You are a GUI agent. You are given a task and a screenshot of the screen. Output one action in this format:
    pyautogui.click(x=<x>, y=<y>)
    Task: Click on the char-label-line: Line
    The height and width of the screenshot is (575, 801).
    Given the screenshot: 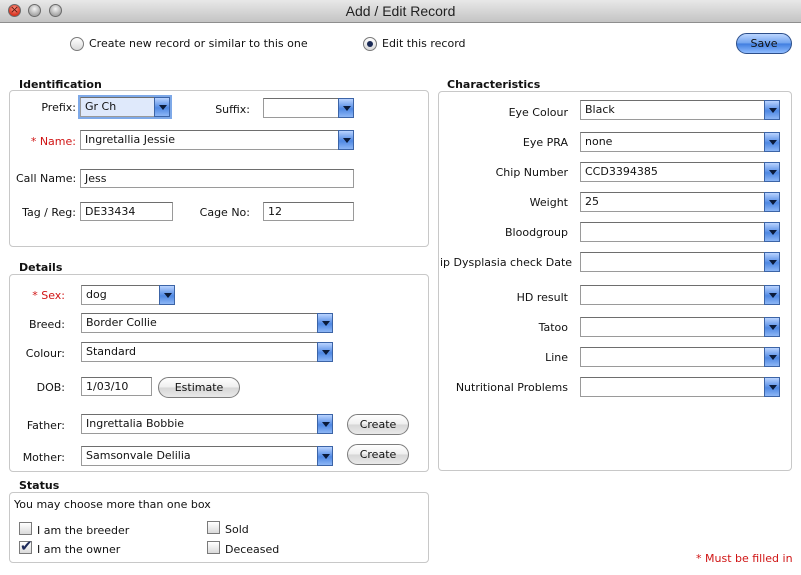 What is the action you would take?
    pyautogui.click(x=556, y=357)
    